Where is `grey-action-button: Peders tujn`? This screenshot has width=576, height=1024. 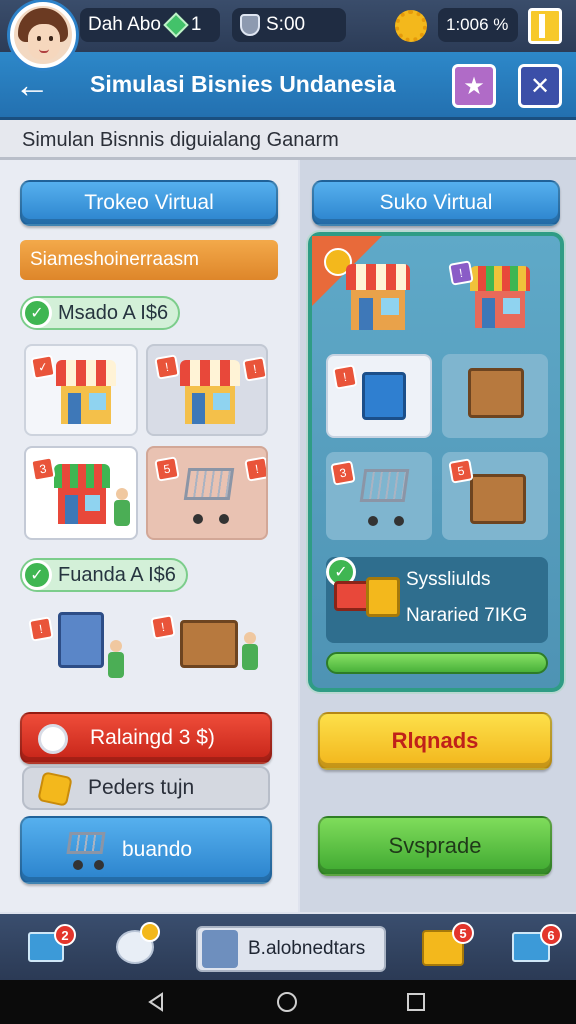
grey-action-button: Peders tujn is located at coordinates (146, 788).